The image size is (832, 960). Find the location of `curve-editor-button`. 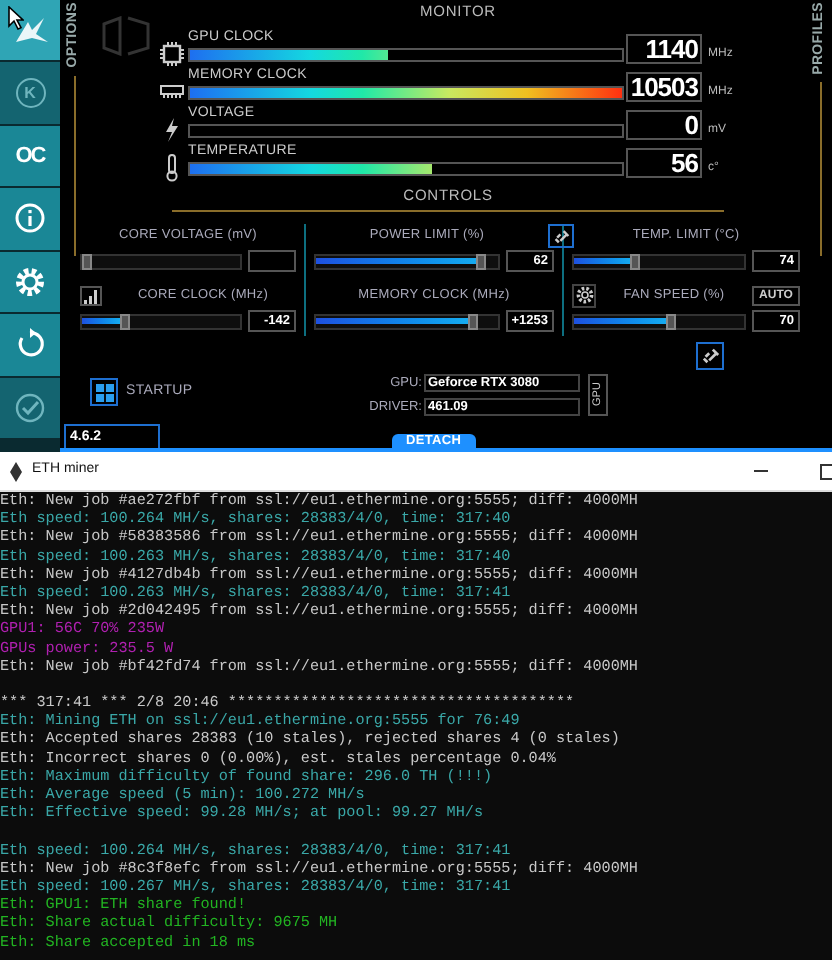

curve-editor-button is located at coordinates (91, 295).